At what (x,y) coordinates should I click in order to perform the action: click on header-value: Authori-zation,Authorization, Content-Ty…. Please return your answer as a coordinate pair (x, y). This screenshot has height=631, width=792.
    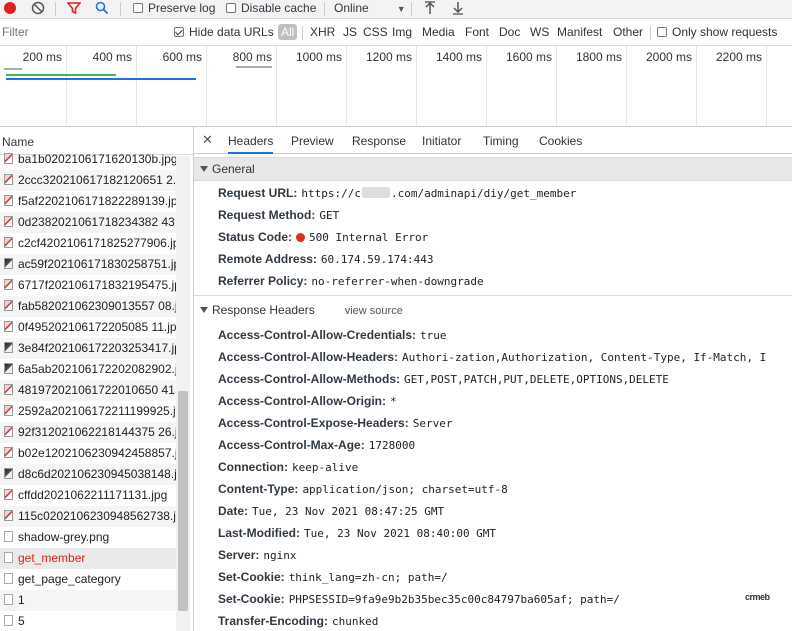
    Looking at the image, I should click on (584, 357).